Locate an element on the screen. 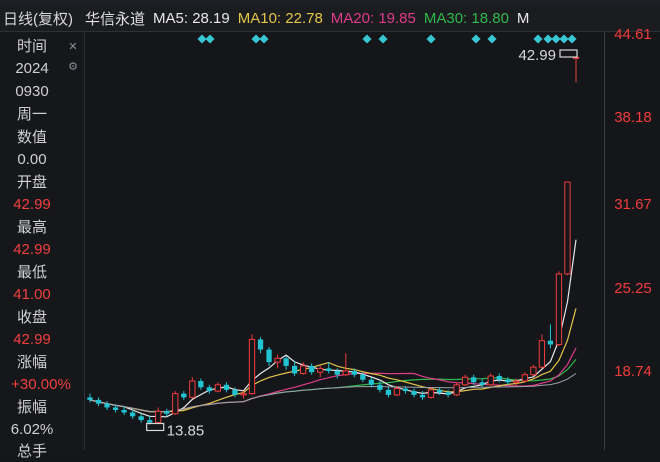 The height and width of the screenshot is (462, 660). y-tick-label: 38.18 is located at coordinates (633, 117).